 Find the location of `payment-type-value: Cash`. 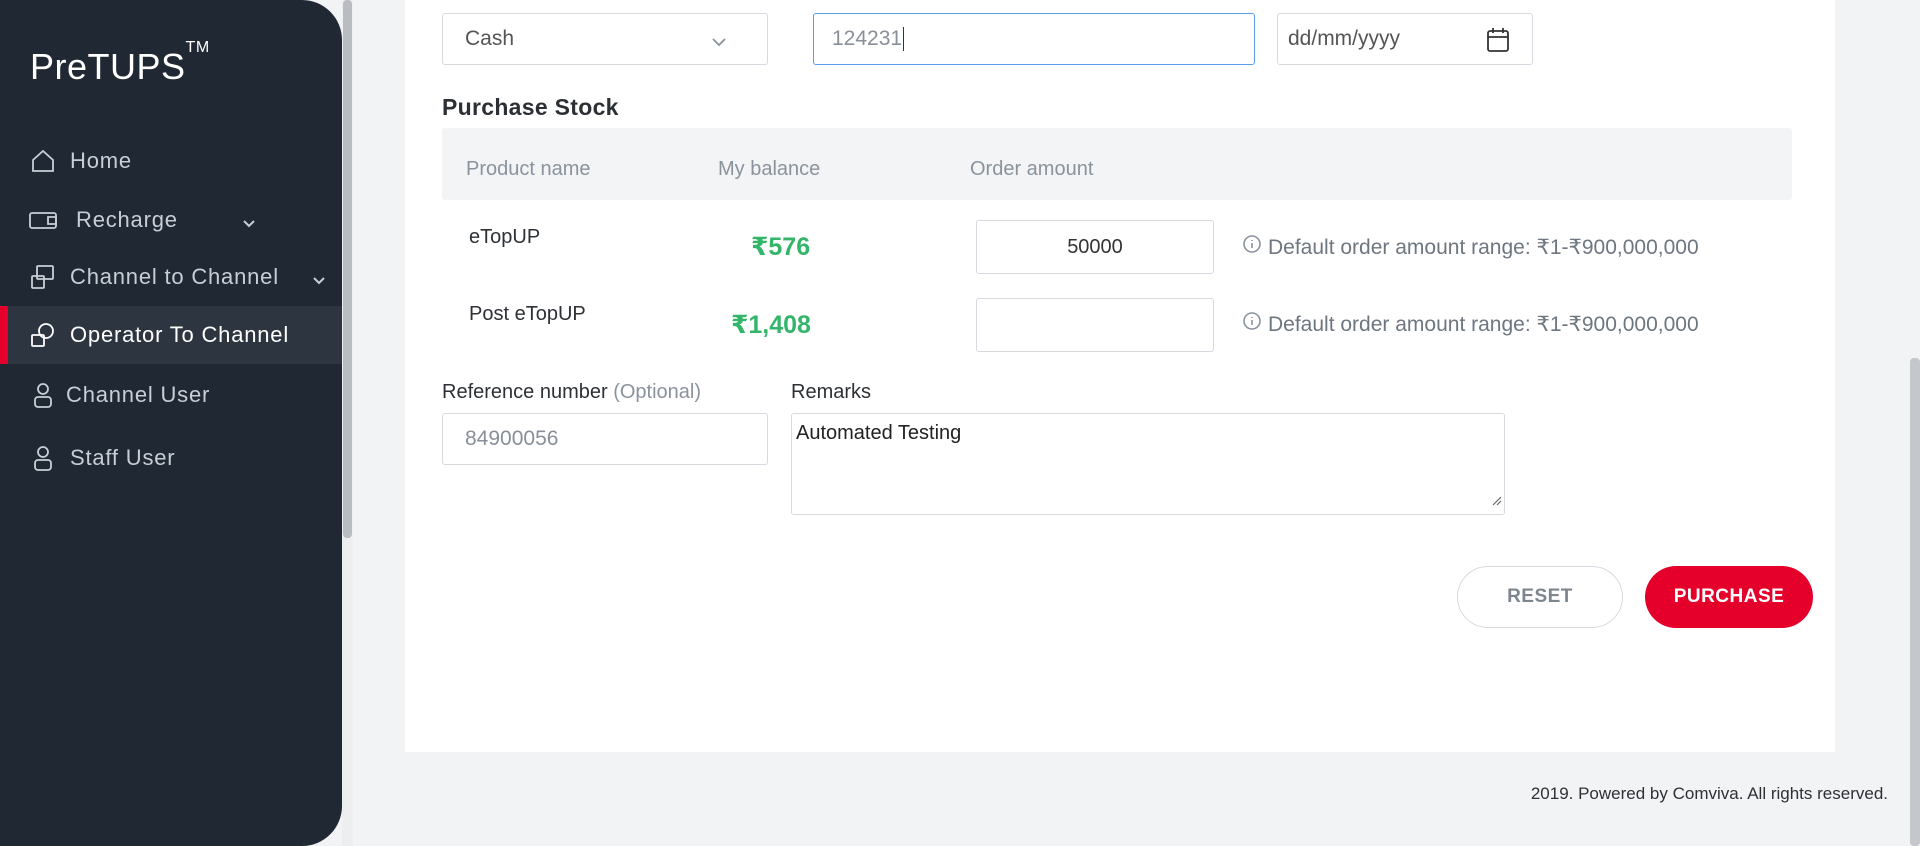

payment-type-value: Cash is located at coordinates (490, 38).